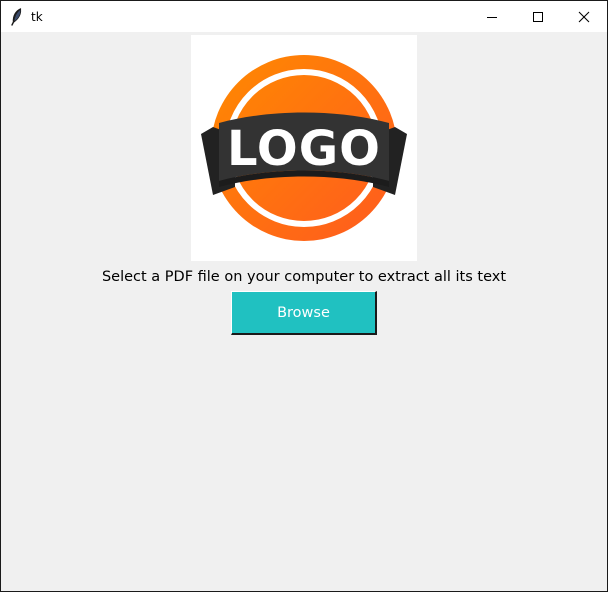 The height and width of the screenshot is (592, 608). What do you see at coordinates (37, 17) in the screenshot?
I see `window-title: tk` at bounding box center [37, 17].